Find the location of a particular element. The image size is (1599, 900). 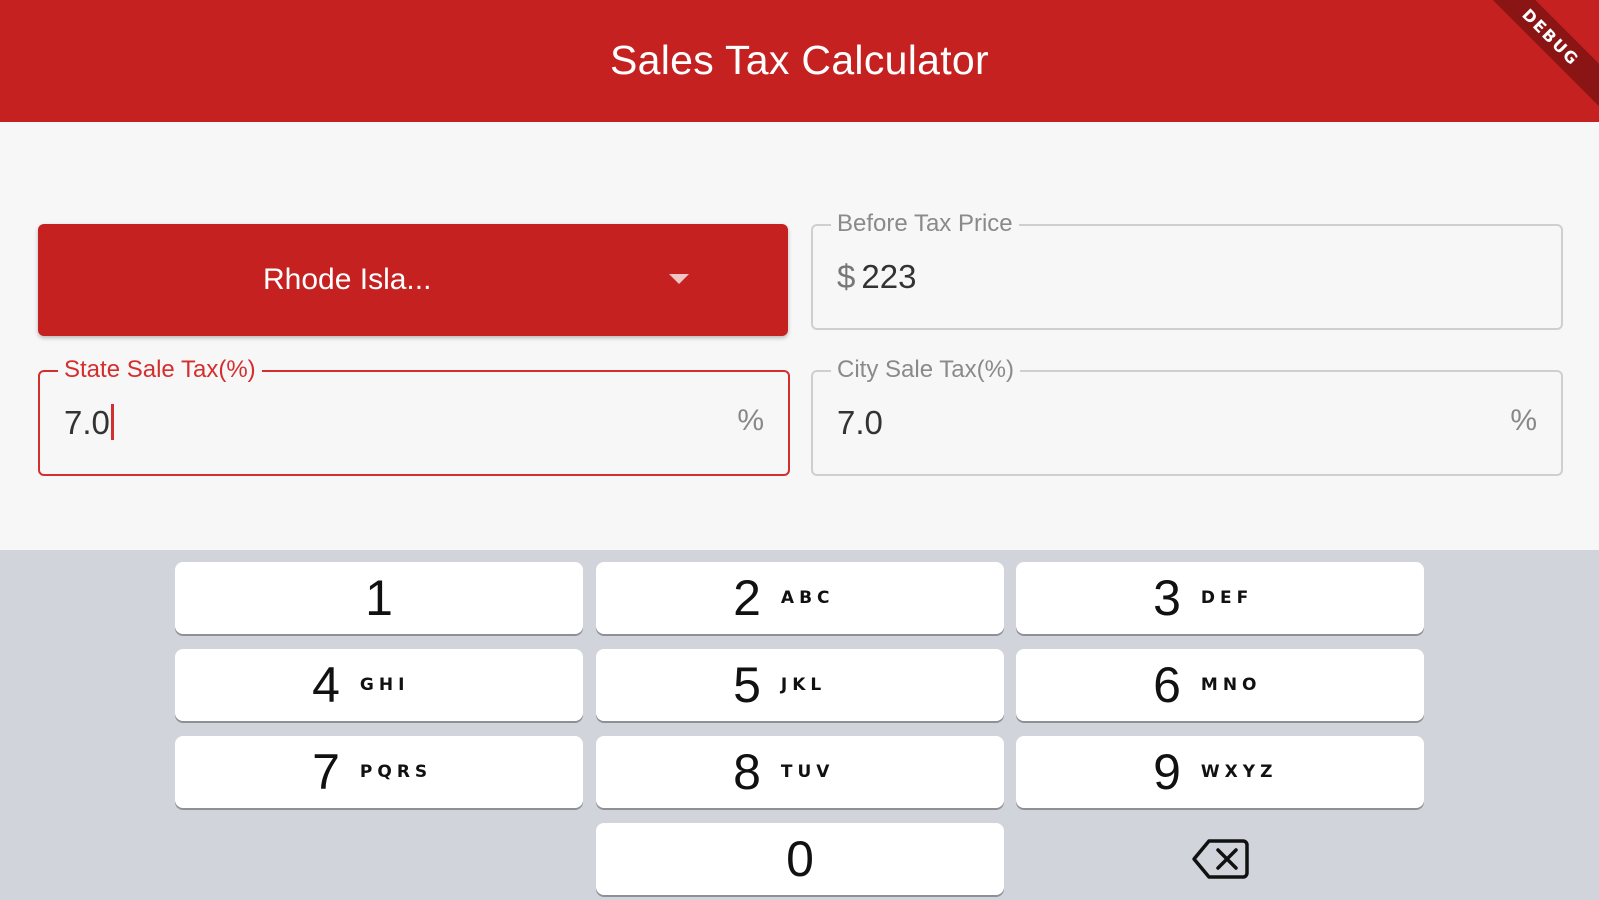

key-digit: 4 is located at coordinates (326, 685).